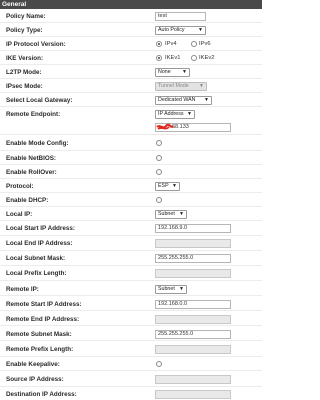 Image resolution: width=320 pixels, height=400 pixels. Describe the element at coordinates (159, 44) in the screenshot. I see `radio-ipv4` at that location.